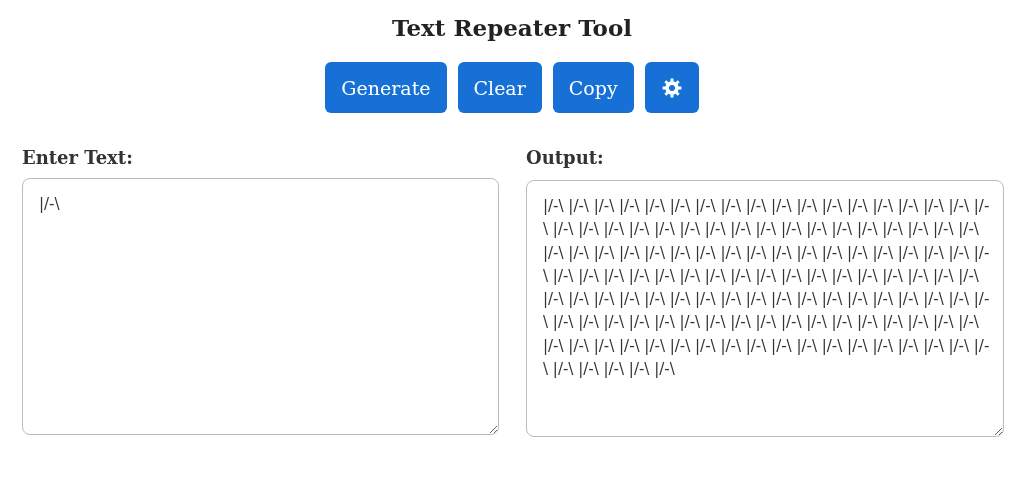  I want to click on page-title: Text Repeater Tool, so click(512, 27).